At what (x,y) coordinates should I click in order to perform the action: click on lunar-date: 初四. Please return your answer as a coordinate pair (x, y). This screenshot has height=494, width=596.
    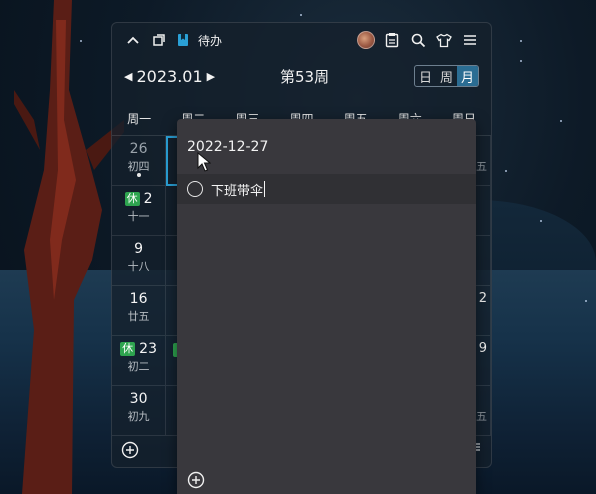
    Looking at the image, I should click on (138, 166).